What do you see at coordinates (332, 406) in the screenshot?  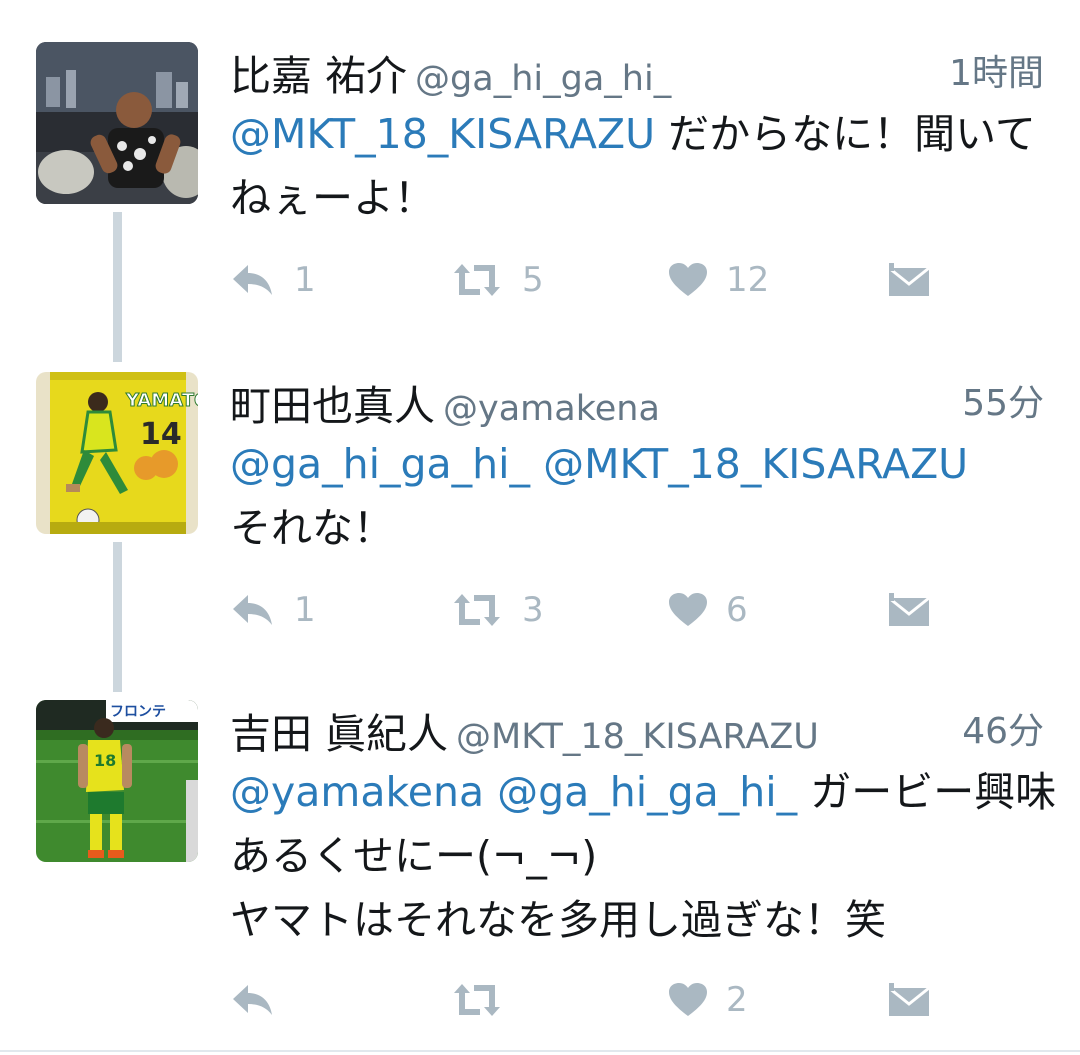 I see `display-name: 町田也真人` at bounding box center [332, 406].